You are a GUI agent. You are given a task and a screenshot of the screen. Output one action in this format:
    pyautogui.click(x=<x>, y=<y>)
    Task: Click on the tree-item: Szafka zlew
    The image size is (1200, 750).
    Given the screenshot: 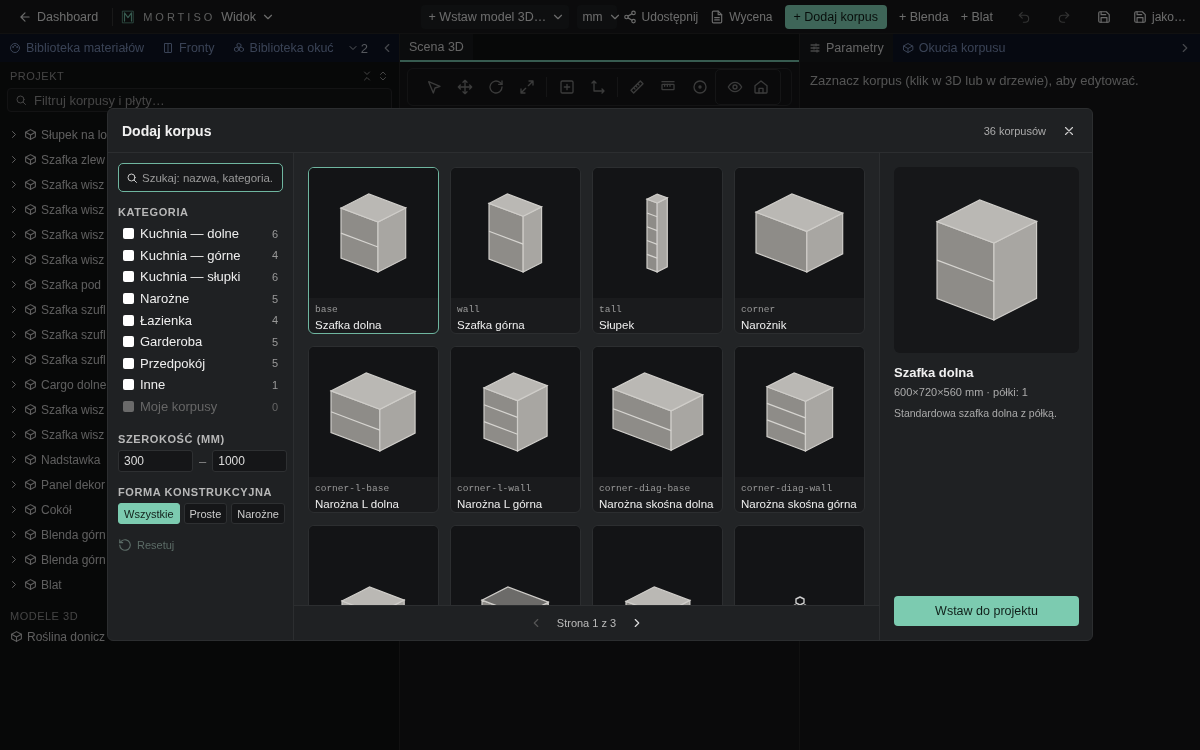 What is the action you would take?
    pyautogui.click(x=73, y=159)
    